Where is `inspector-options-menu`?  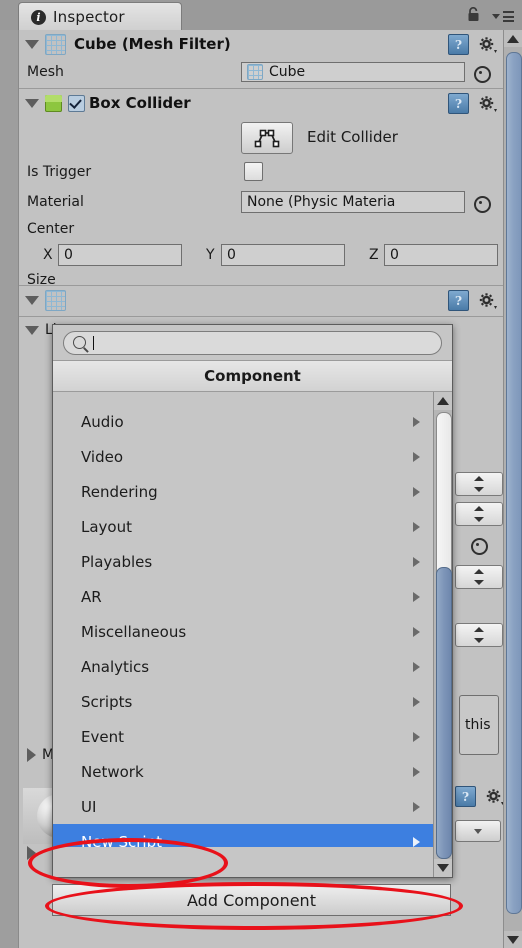
inspector-options-menu is located at coordinates (503, 16).